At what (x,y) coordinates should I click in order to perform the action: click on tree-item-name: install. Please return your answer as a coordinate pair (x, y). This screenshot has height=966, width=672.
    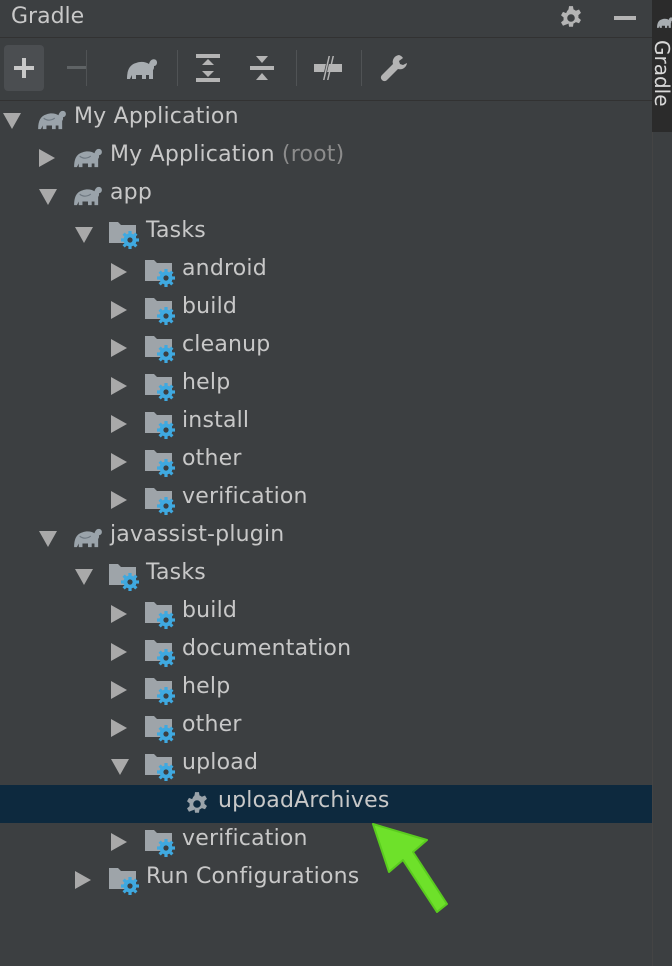
    Looking at the image, I should click on (216, 420).